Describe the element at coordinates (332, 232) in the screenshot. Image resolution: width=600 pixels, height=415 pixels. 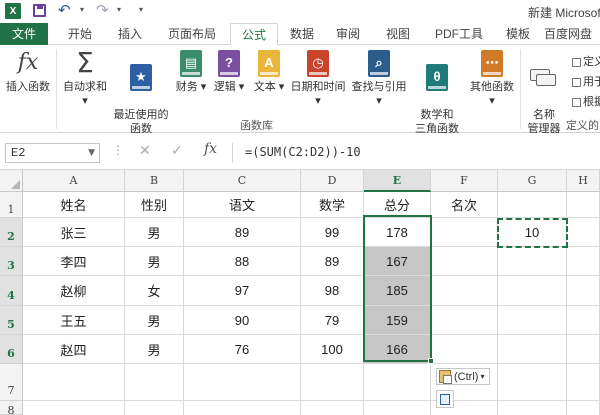
I see `cell-d2: 99` at that location.